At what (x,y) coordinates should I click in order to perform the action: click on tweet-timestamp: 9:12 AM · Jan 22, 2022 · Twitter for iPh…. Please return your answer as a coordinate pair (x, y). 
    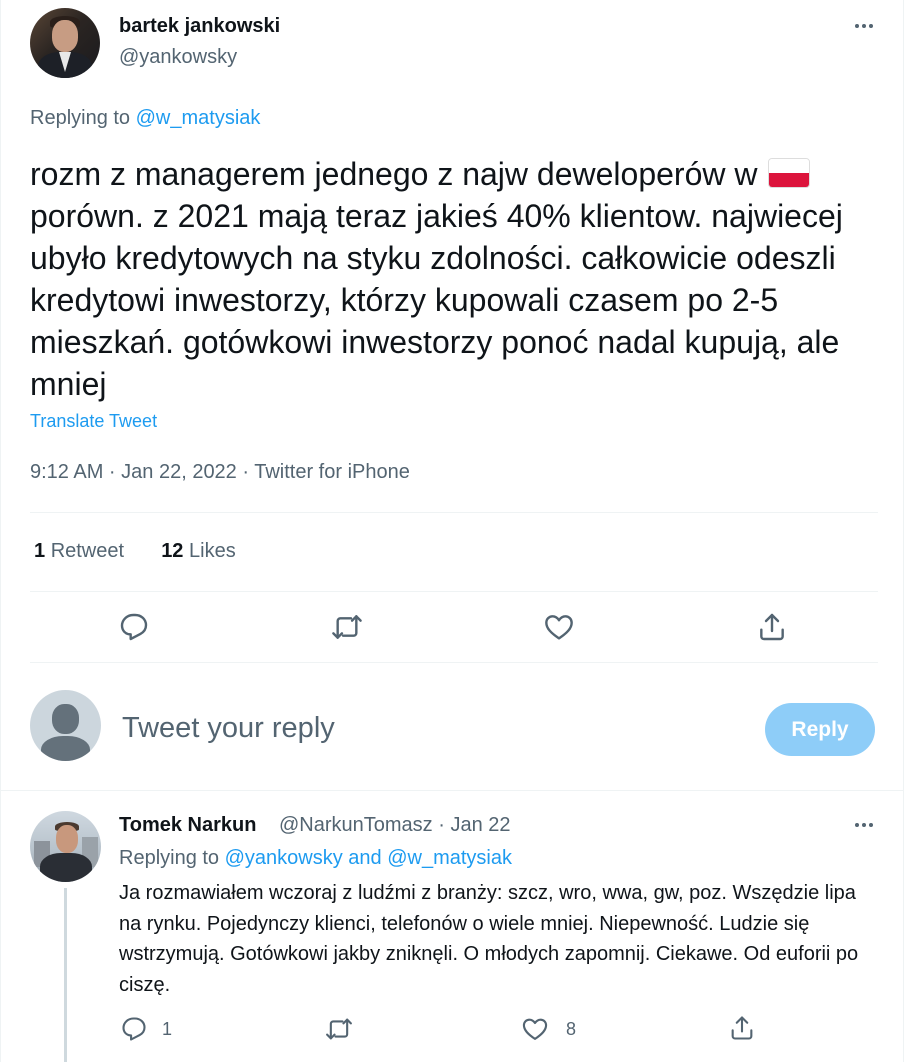
    Looking at the image, I should click on (220, 472).